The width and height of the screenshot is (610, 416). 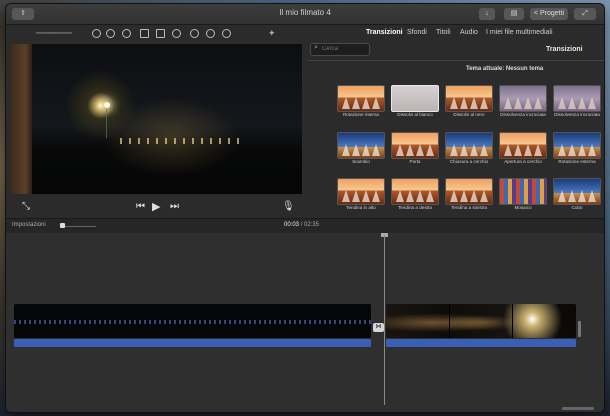 I want to click on tab-titles: Titoli, so click(x=443, y=32).